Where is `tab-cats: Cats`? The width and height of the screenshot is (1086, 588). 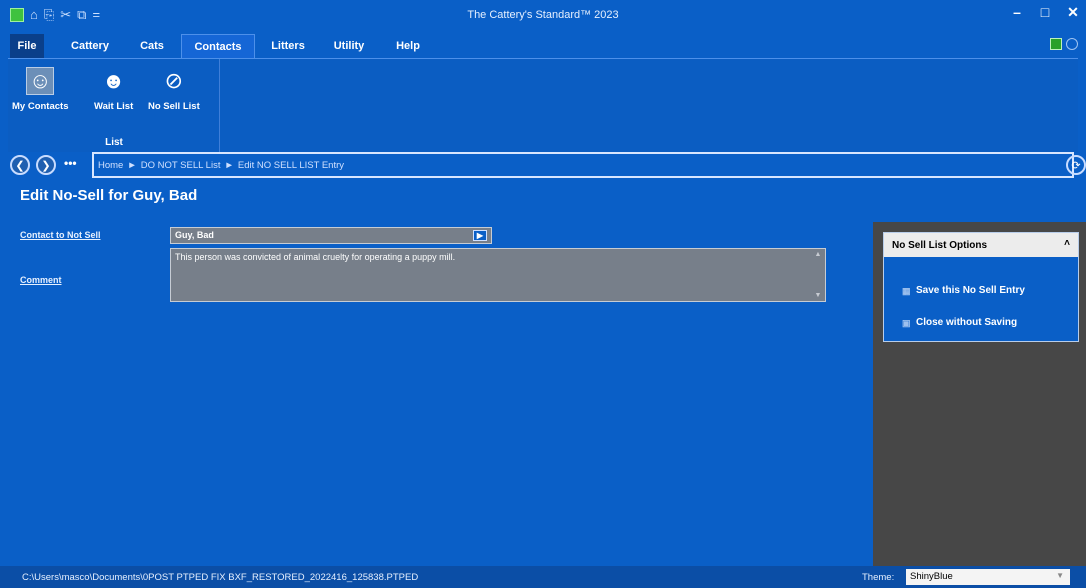 tab-cats: Cats is located at coordinates (152, 46).